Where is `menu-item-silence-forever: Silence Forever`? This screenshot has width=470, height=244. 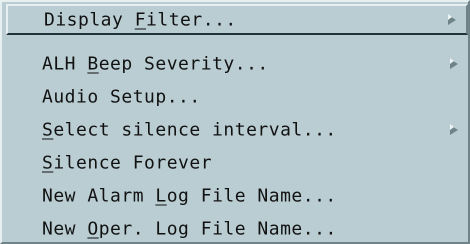
menu-item-silence-forever: Silence Forever is located at coordinates (237, 162).